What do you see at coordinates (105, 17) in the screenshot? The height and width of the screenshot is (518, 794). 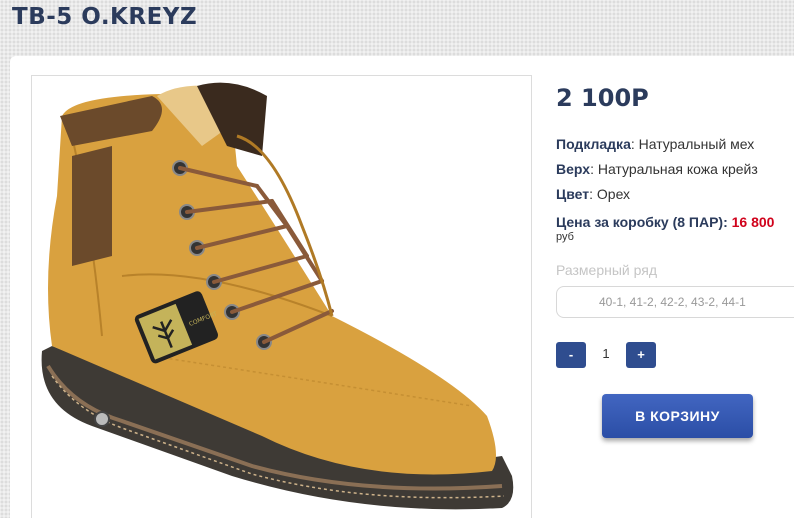 I see `page-title: TB-5 O.KREYZ` at bounding box center [105, 17].